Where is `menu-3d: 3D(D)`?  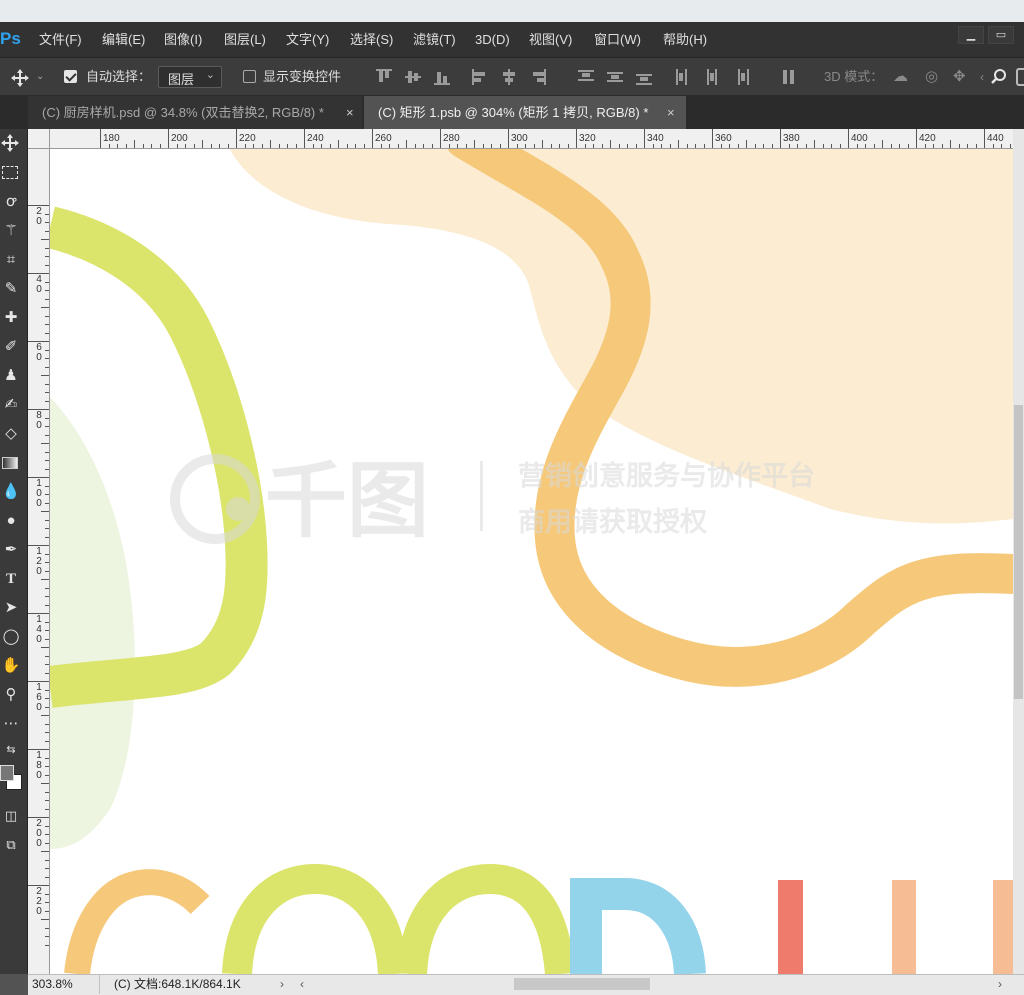
menu-3d: 3D(D) is located at coordinates (492, 40).